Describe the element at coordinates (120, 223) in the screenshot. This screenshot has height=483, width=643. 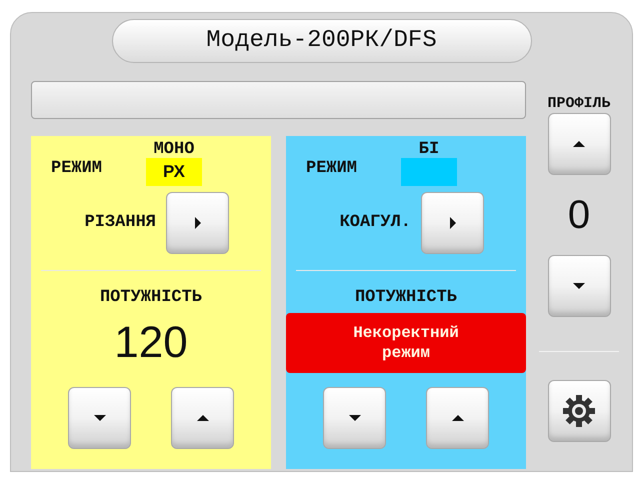
I see `function-label: РІЗАННЯ` at that location.